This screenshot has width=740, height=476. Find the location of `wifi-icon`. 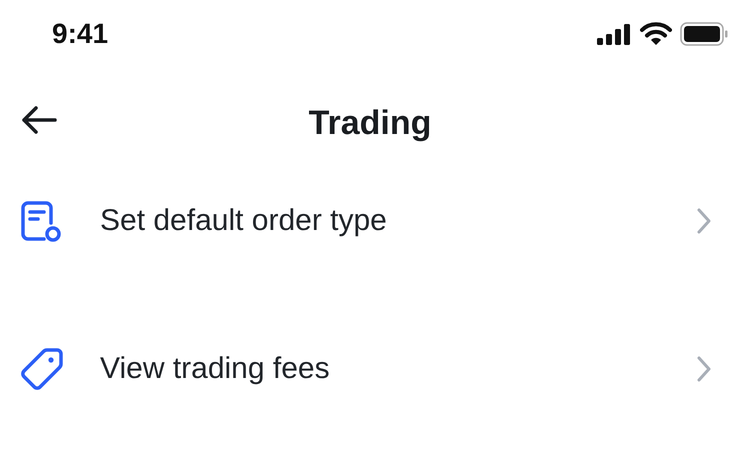

wifi-icon is located at coordinates (656, 34).